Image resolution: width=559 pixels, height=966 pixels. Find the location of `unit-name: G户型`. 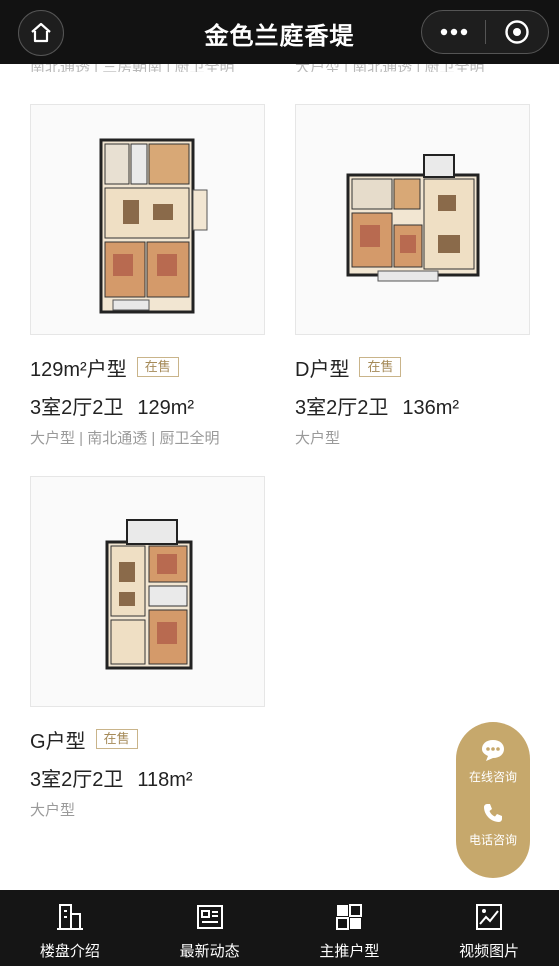

unit-name: G户型 is located at coordinates (58, 741).